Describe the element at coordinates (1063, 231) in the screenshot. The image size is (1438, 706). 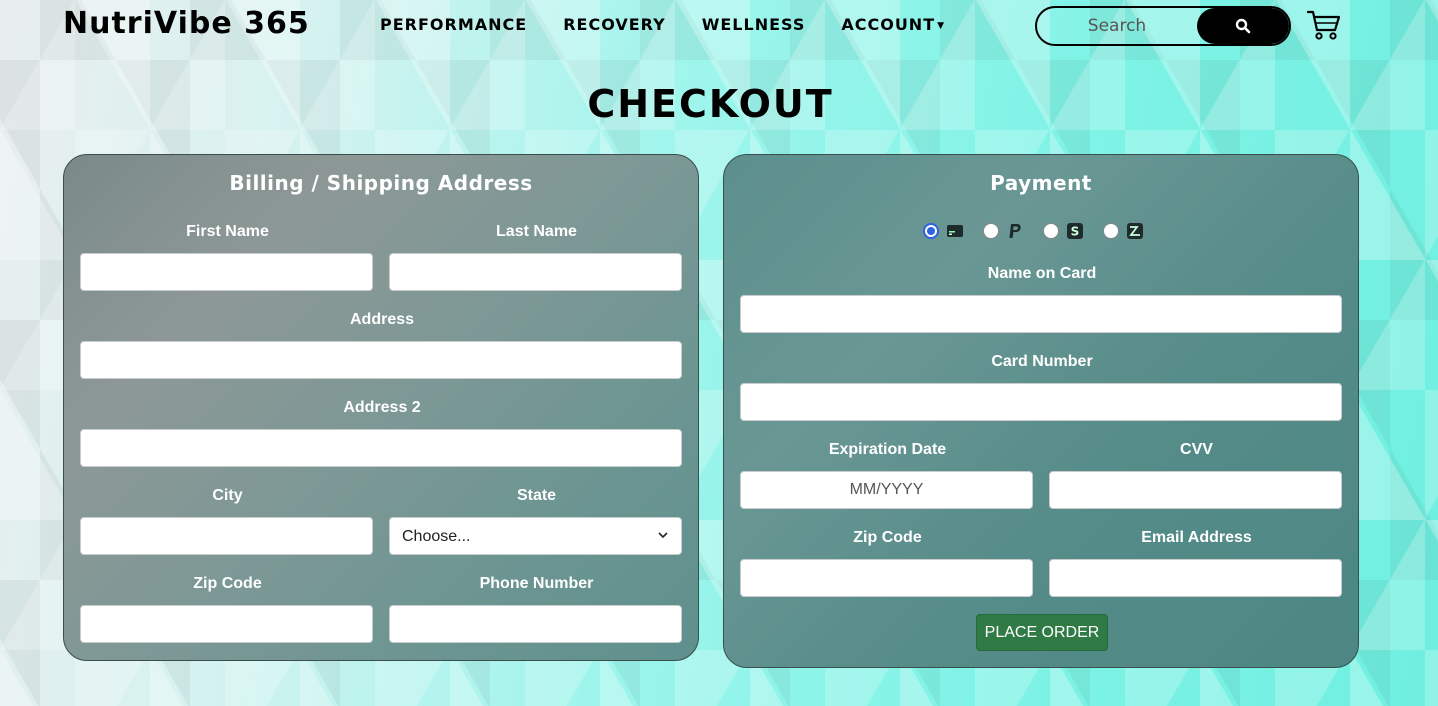
I see `payment-option-cash: S` at that location.